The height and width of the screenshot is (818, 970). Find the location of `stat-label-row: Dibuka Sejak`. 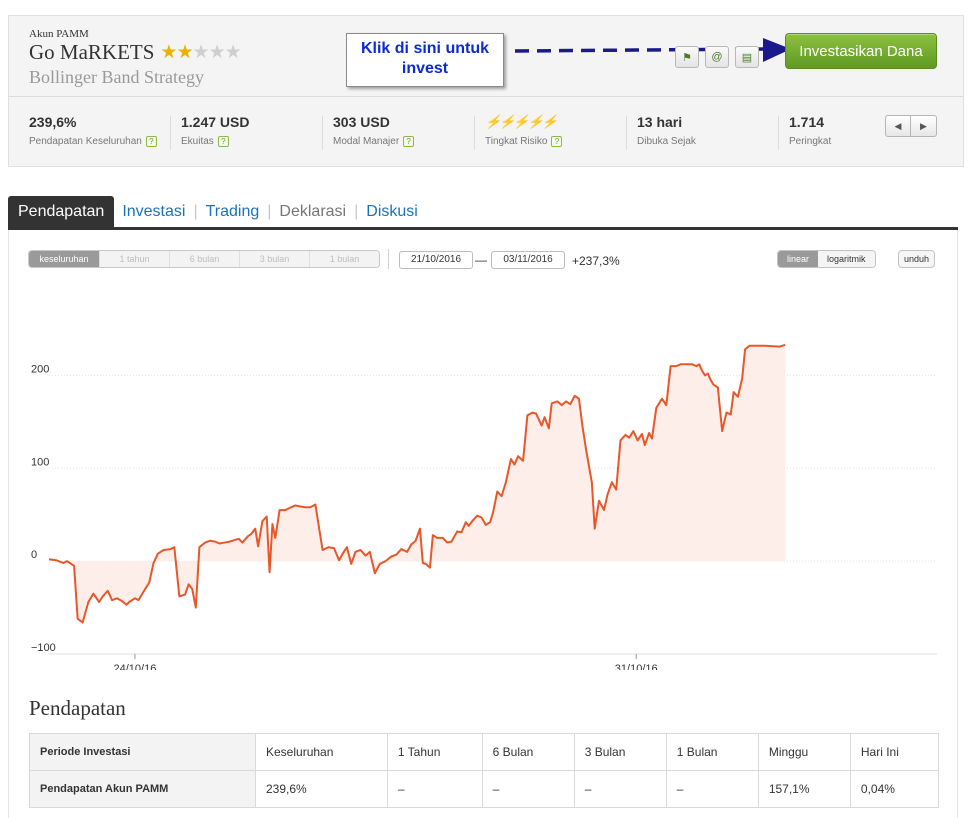

stat-label-row: Dibuka Sejak is located at coordinates (666, 141).